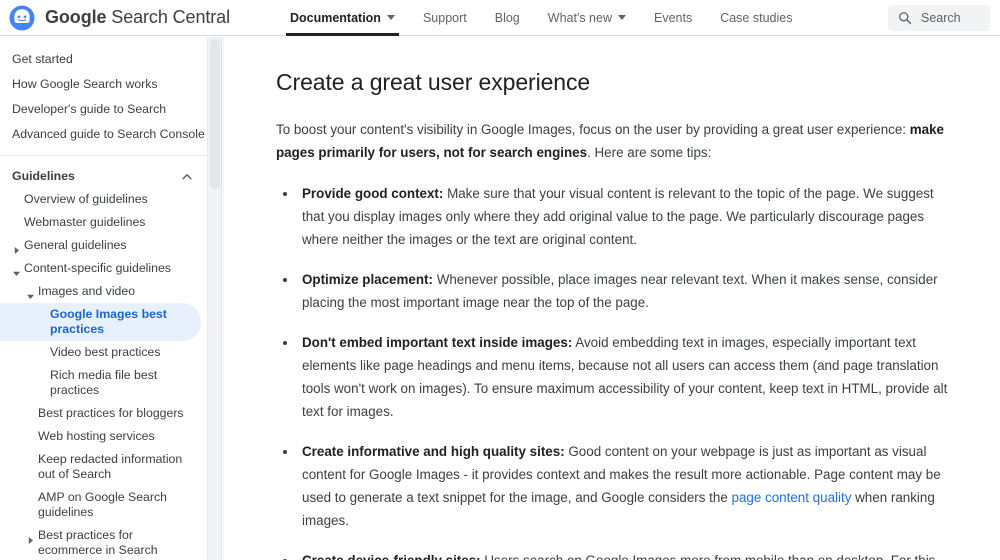 The image size is (1000, 560). Describe the element at coordinates (391, 556) in the screenshot. I see `tip-term: Create device-friendly sites:` at that location.